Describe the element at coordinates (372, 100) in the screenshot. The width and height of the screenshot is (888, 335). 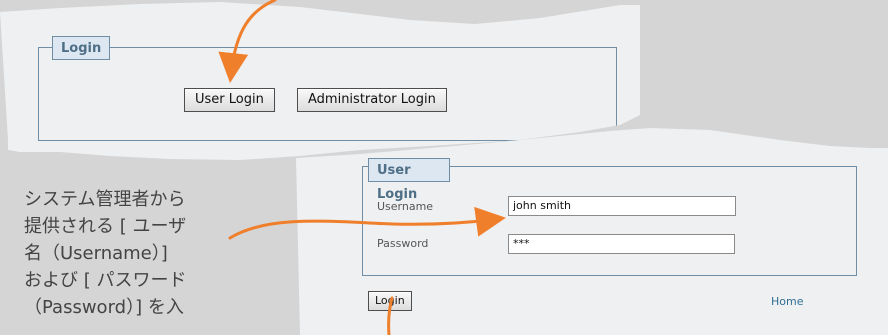
I see `administrator-login-button: Administrator Login` at that location.